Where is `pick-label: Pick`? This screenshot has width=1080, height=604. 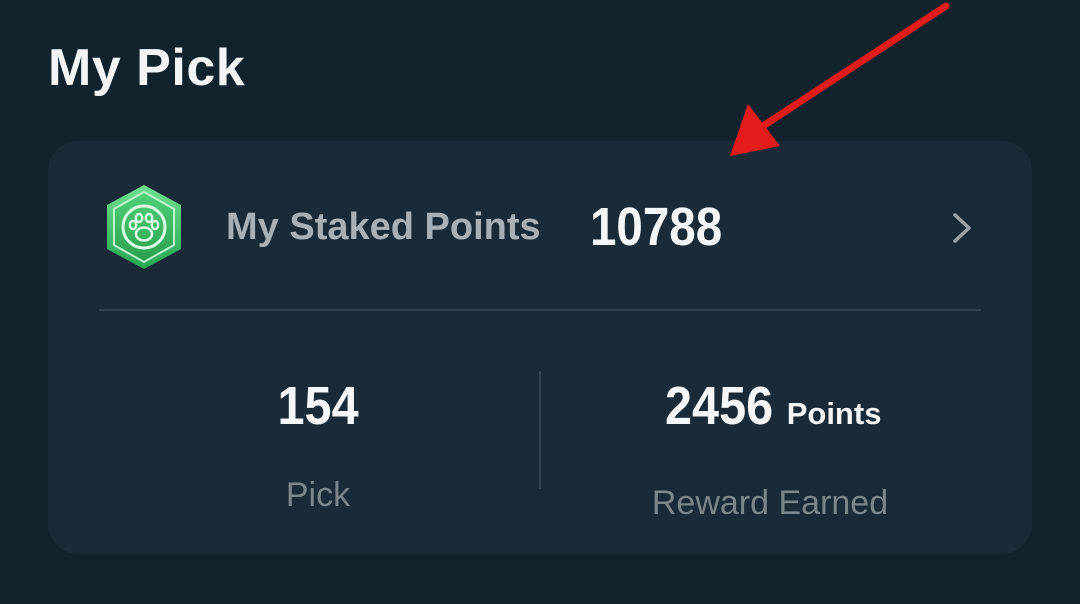 pick-label: Pick is located at coordinates (318, 495).